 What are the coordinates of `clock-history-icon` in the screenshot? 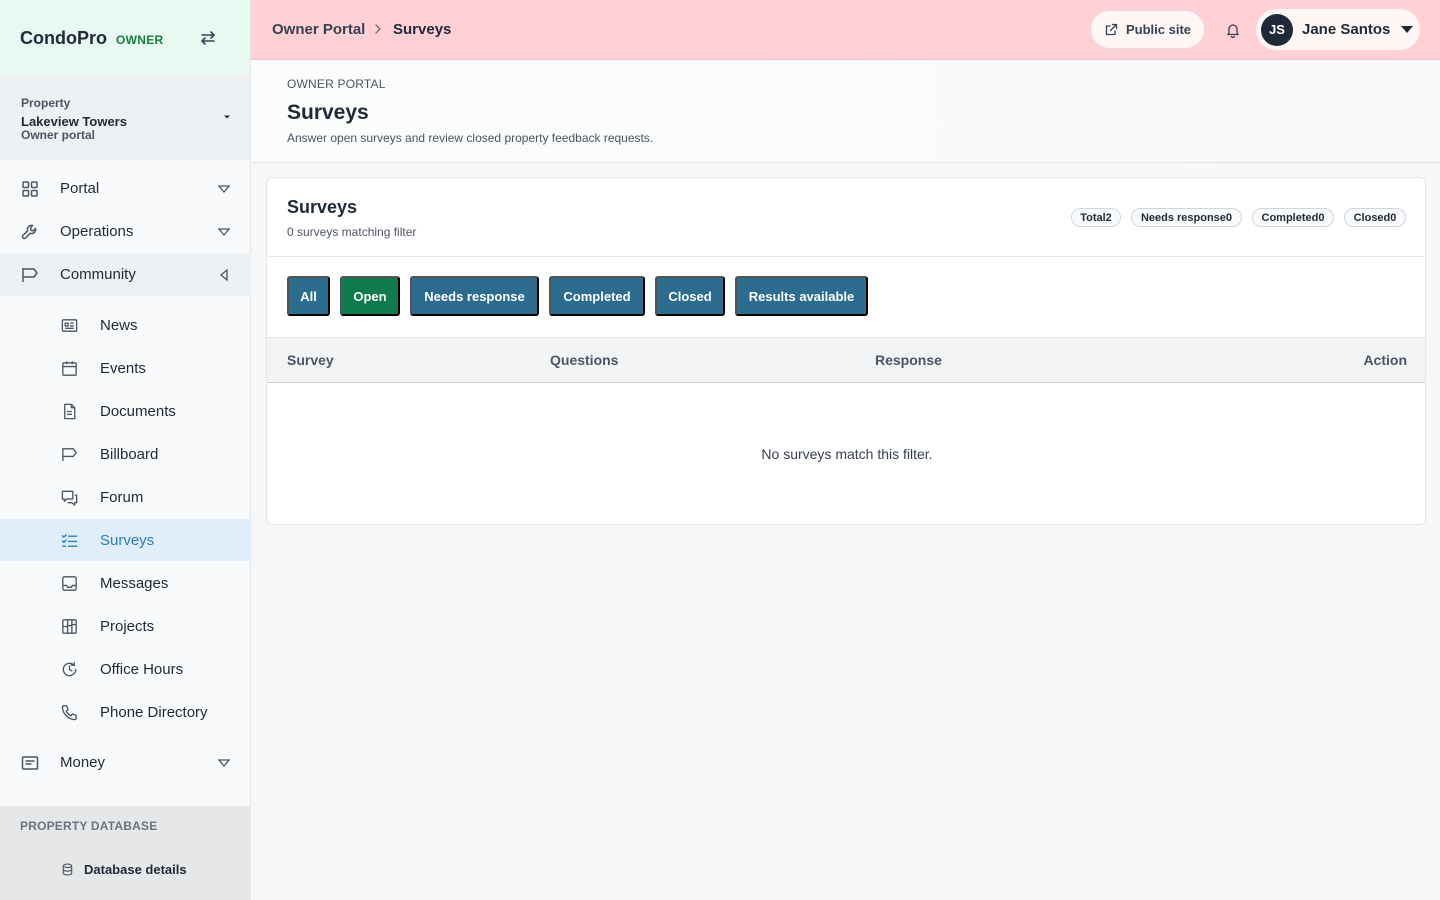 It's located at (69, 668).